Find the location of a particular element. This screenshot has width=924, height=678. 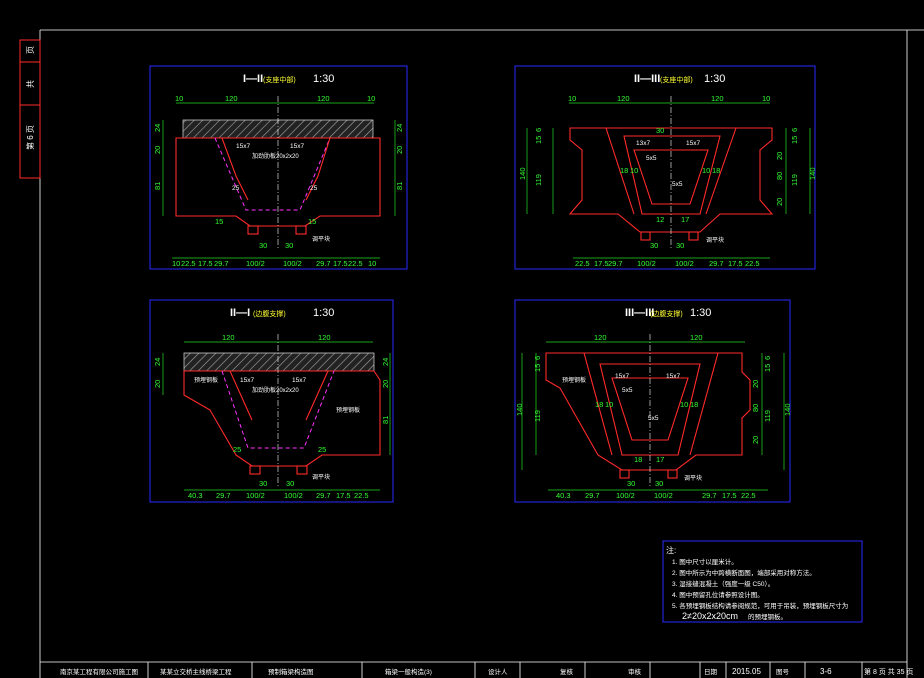

section-4-frame is located at coordinates (652, 401).